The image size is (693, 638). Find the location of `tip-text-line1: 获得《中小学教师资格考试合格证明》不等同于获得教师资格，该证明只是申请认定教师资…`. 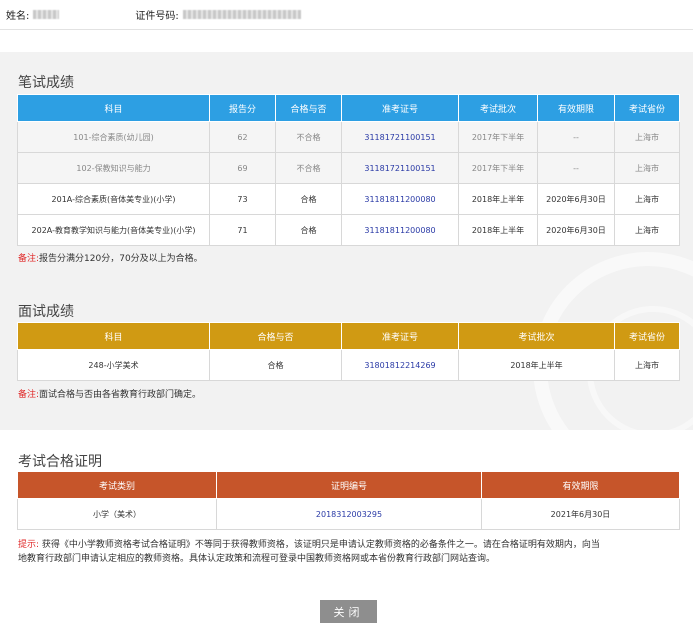

tip-text-line1: 获得《中小学教师资格考试合格证明》不等同于获得教师资格，该证明只是申请认定教师资… is located at coordinates (320, 545).